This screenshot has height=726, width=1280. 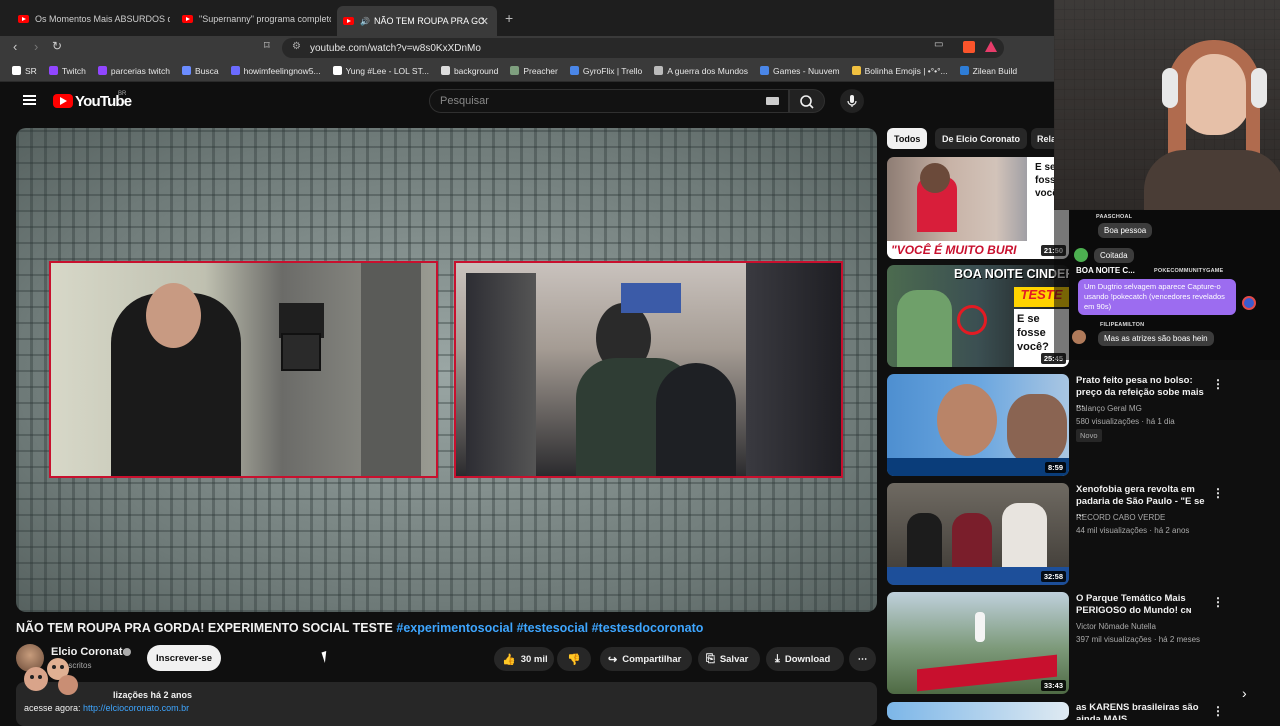 I want to click on rec-thumbnail: 32:58, so click(x=978, y=534).